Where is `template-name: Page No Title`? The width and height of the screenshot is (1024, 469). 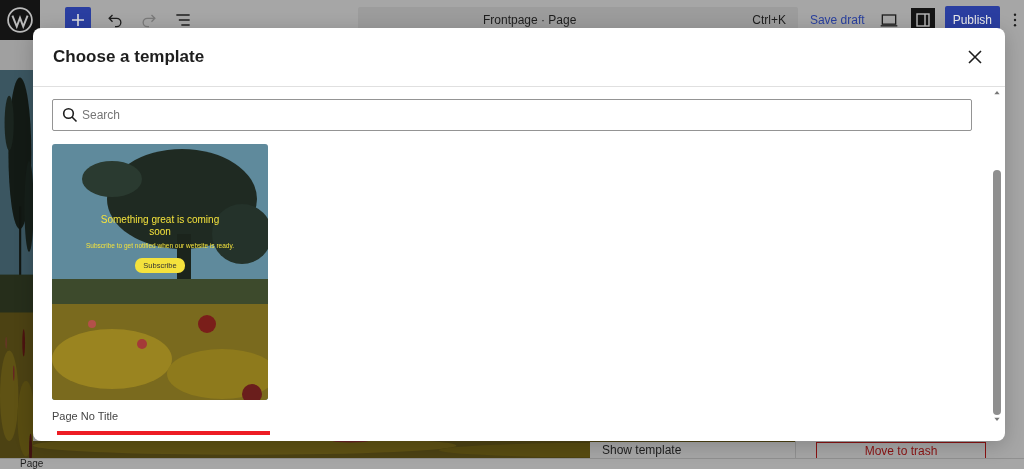 template-name: Page No Title is located at coordinates (160, 416).